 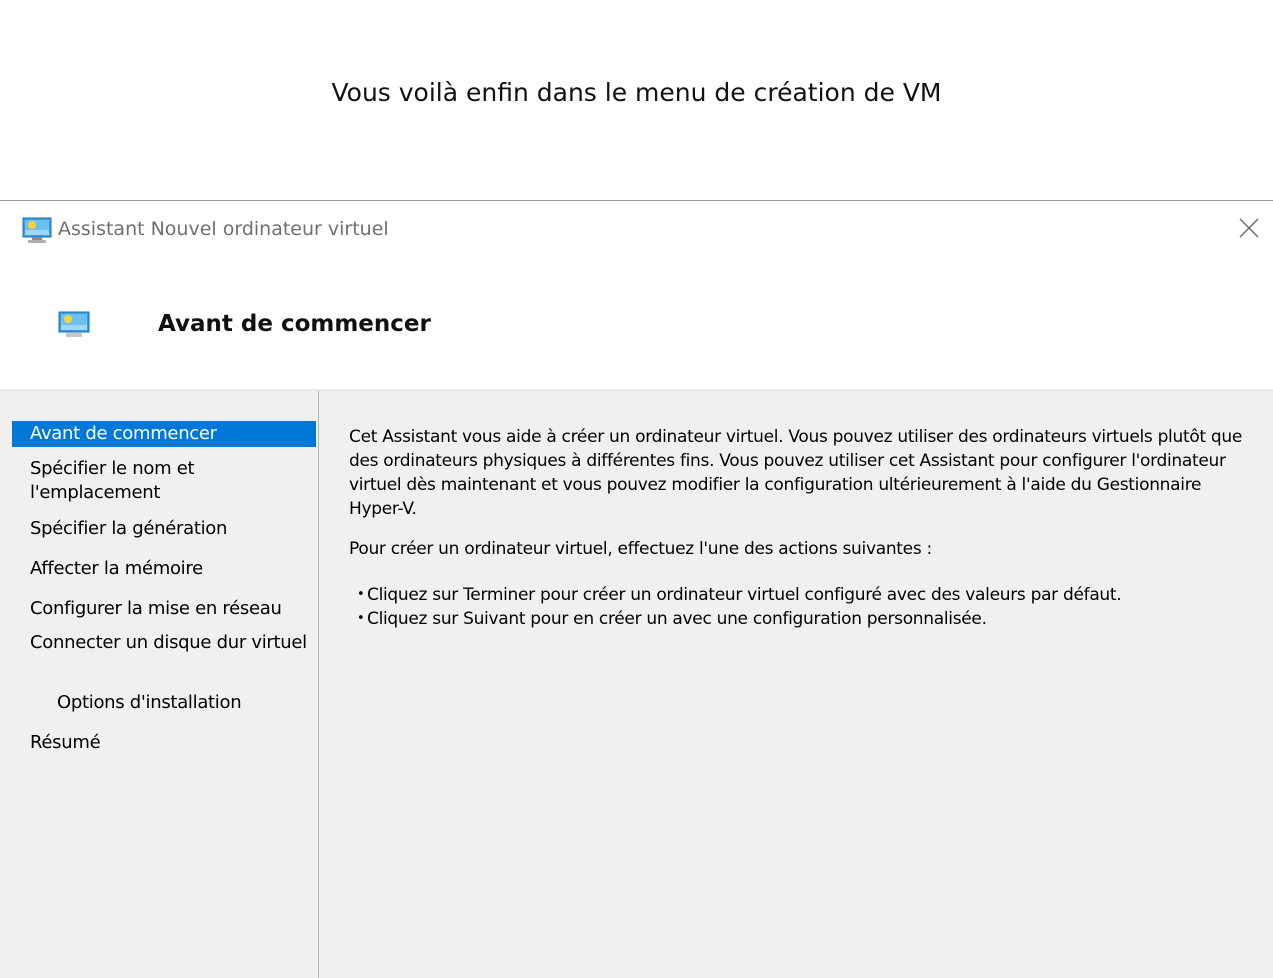 I want to click on nav-item-label: Résumé, so click(x=65, y=742).